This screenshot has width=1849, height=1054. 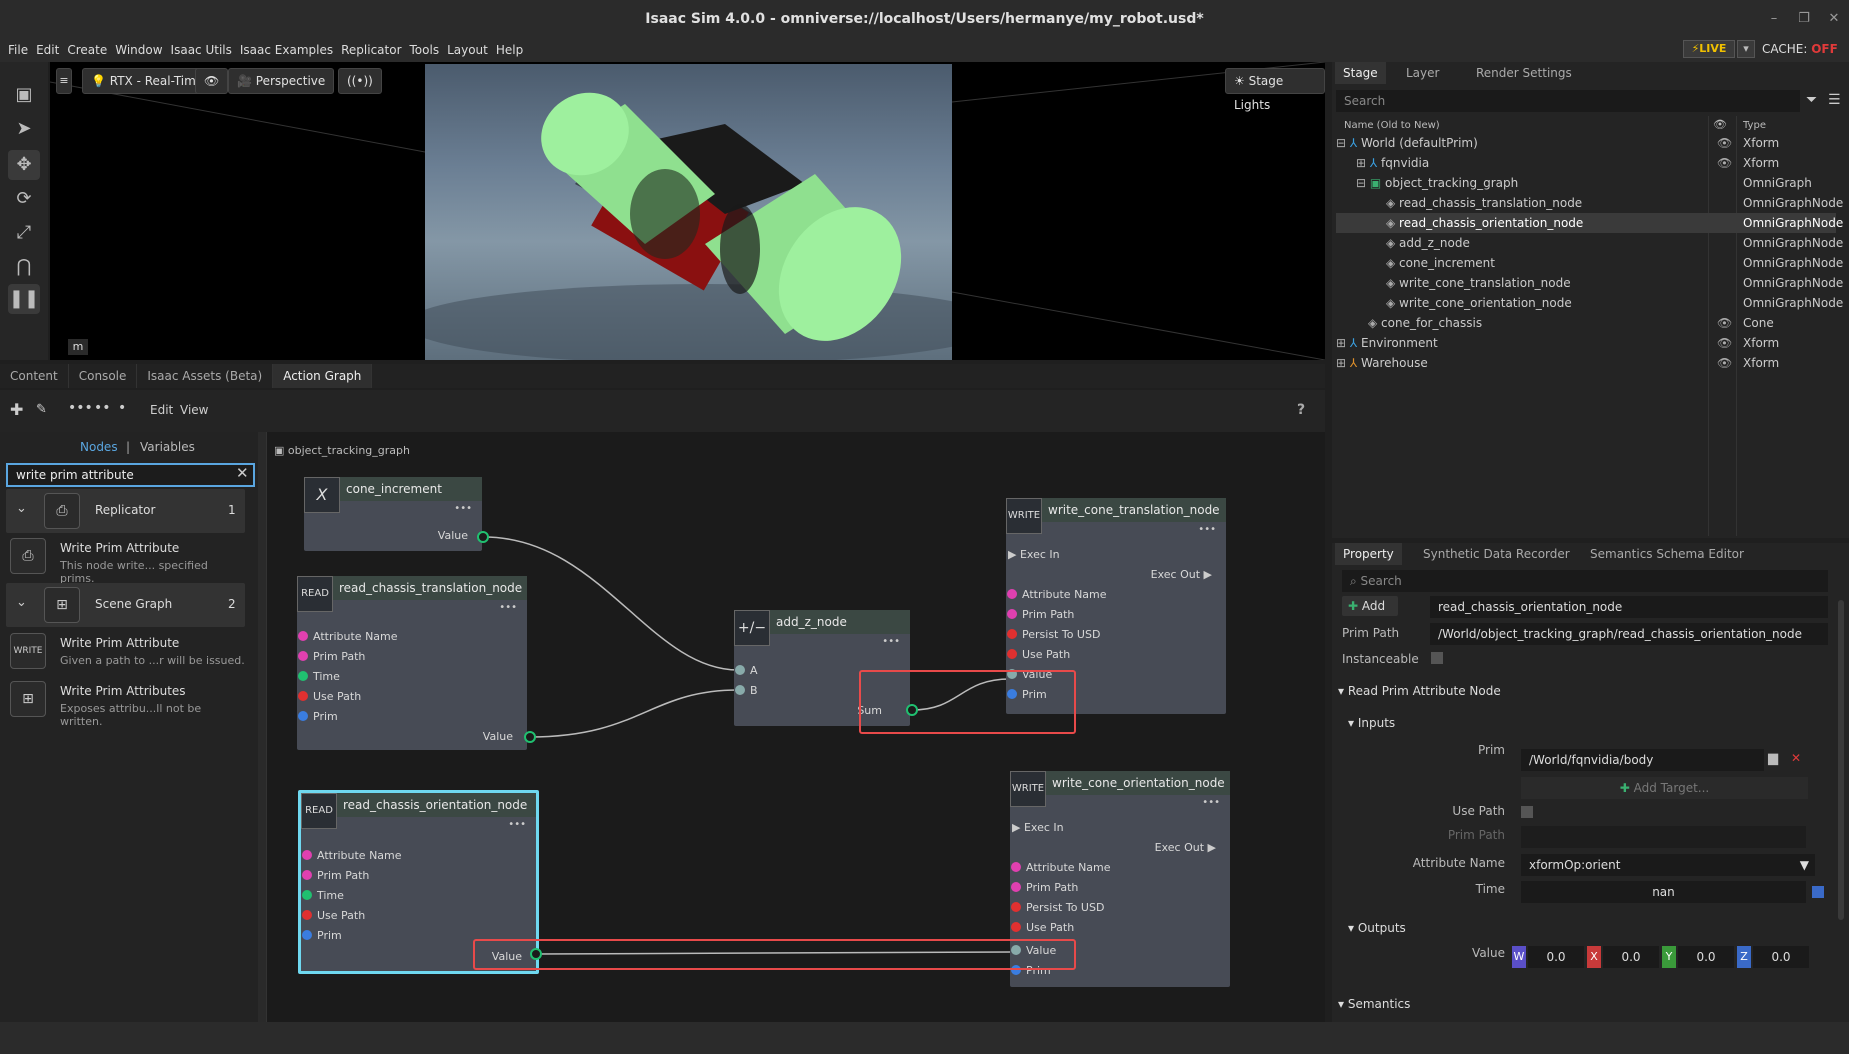 What do you see at coordinates (102, 408) in the screenshot?
I see `align-icon: ••` at bounding box center [102, 408].